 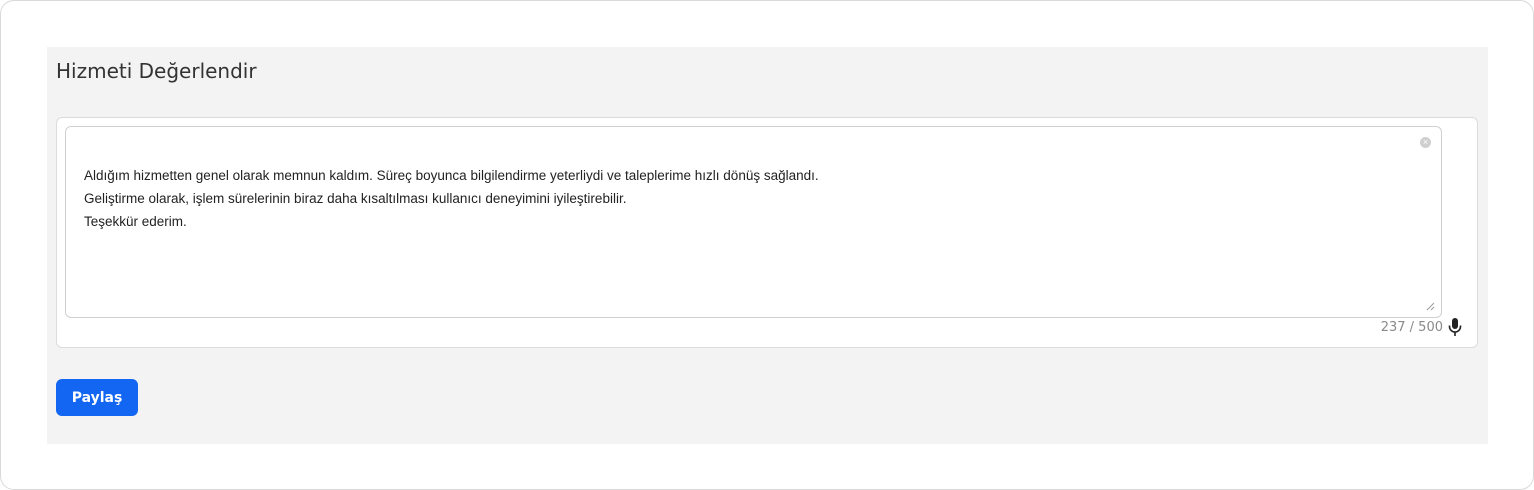 I want to click on clear-icon: ×, so click(x=1425, y=142).